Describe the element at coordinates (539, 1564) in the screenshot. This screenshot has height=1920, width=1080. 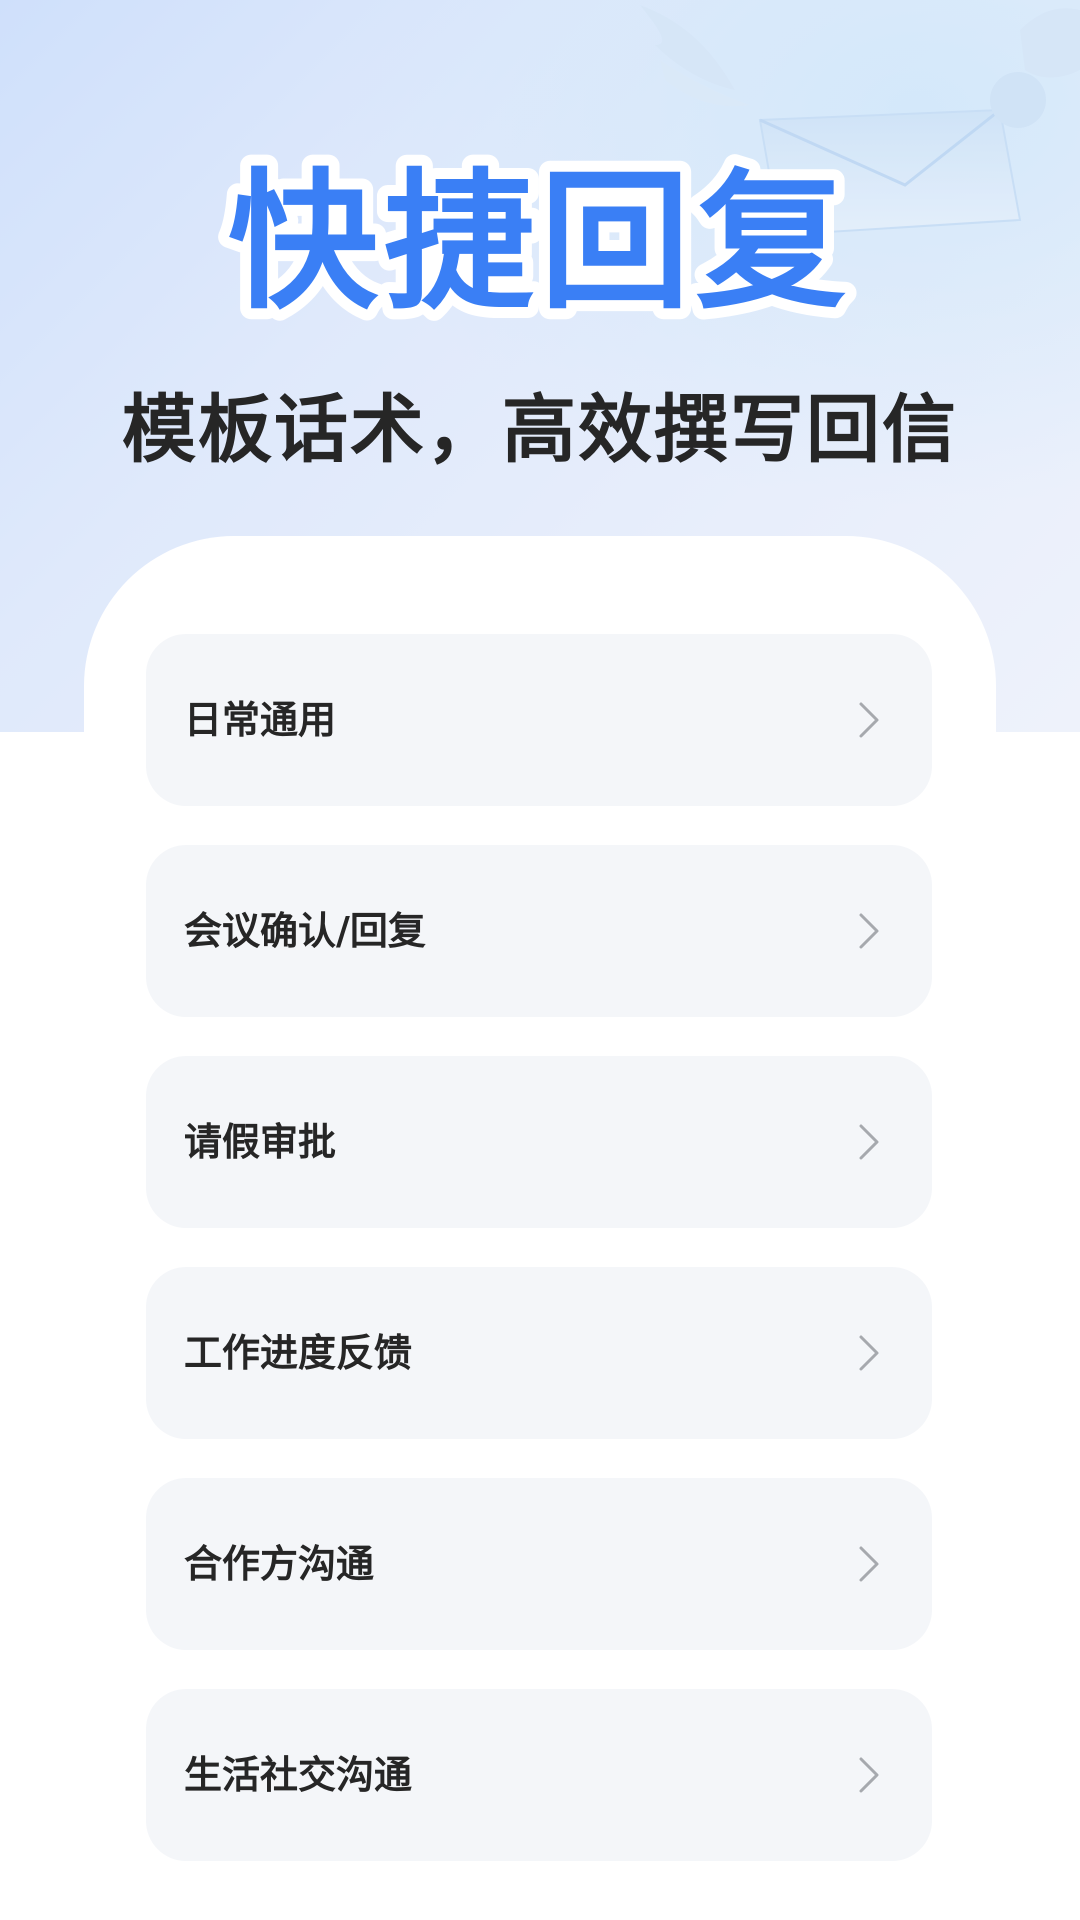
I see `category-item-partner: 合作方沟通` at that location.